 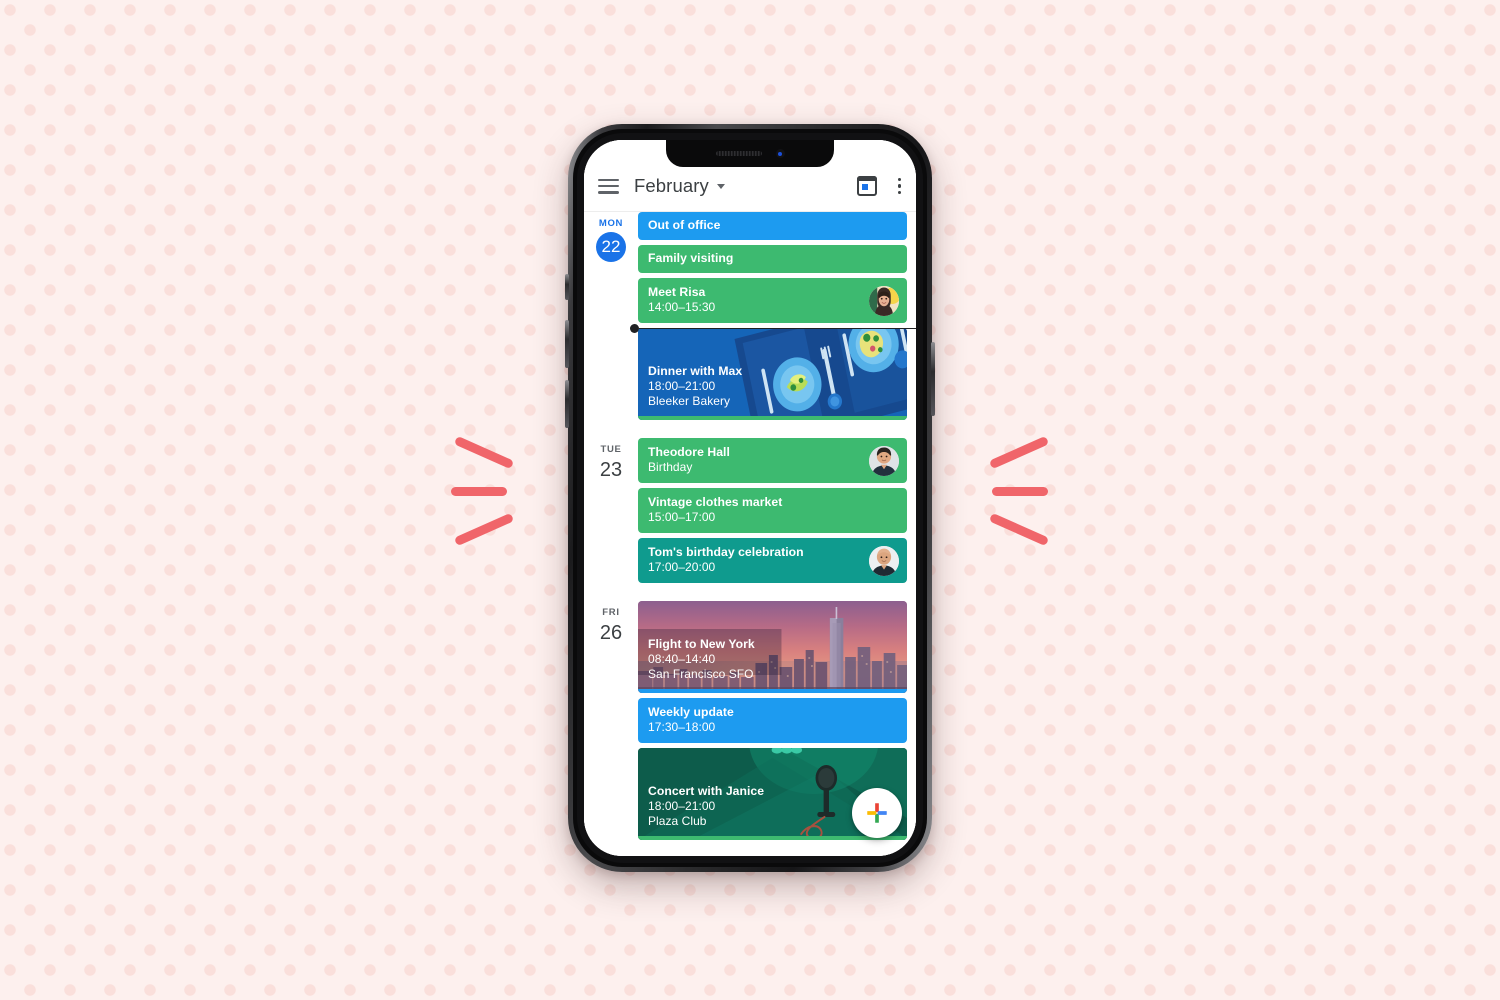 I want to click on event-title: Weekly update, so click(x=691, y=712).